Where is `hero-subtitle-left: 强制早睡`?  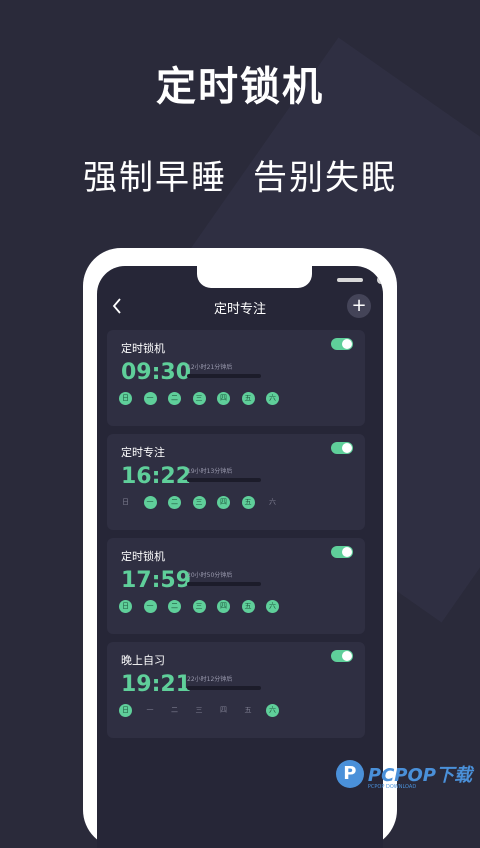 hero-subtitle-left: 强制早睡 is located at coordinates (155, 178).